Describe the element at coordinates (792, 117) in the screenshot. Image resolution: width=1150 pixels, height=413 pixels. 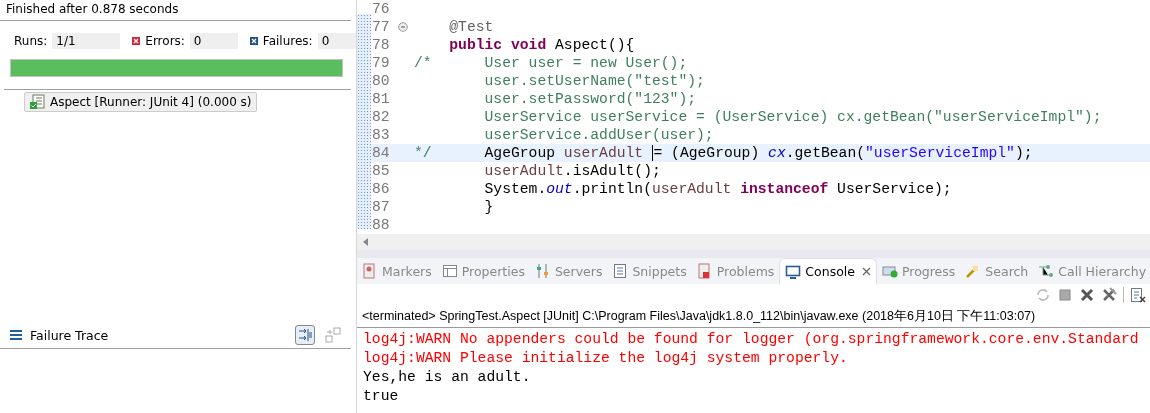
I see `code-line: UserService userService = (UserService) cx.getBean("userServiceImpl");` at that location.